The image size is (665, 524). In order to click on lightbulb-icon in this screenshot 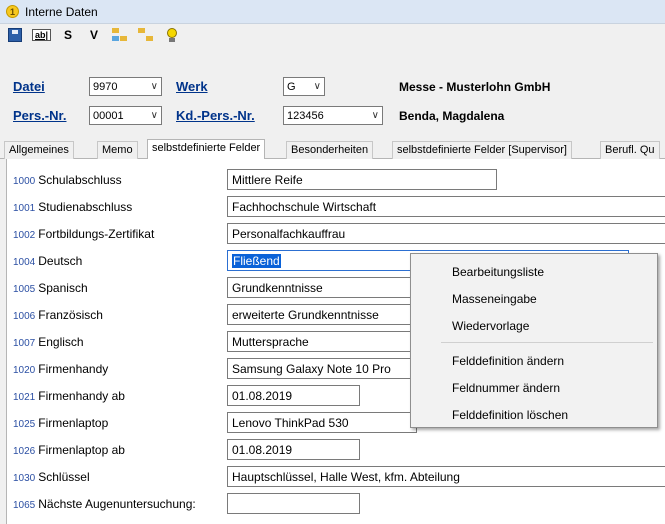, I will do `click(172, 35)`.